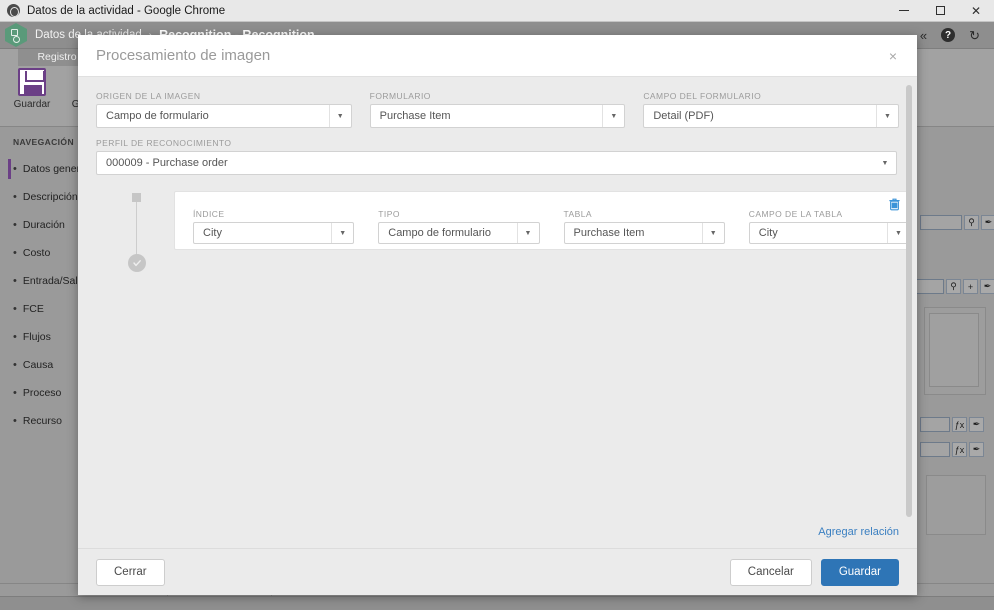 This screenshot has height=610, width=994. I want to click on tipo-field-group: TIPO Campo de formulario ▼, so click(459, 226).